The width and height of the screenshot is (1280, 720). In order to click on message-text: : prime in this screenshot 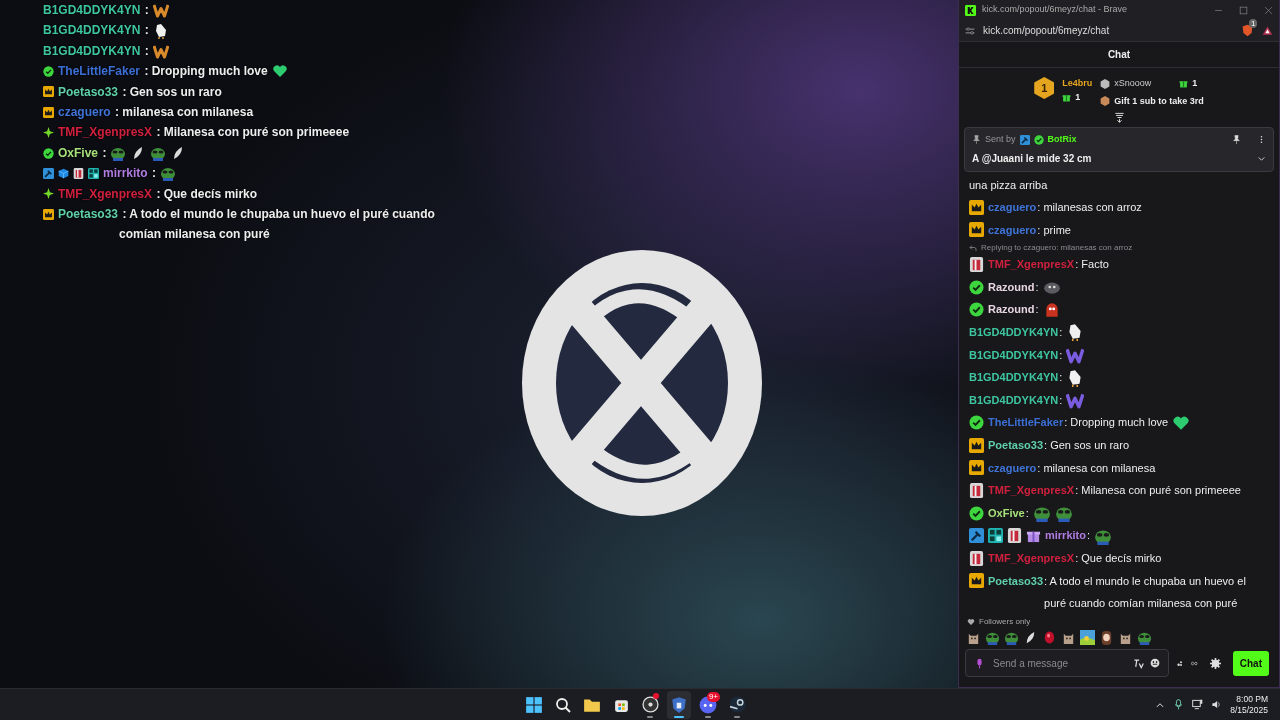, I will do `click(1054, 230)`.